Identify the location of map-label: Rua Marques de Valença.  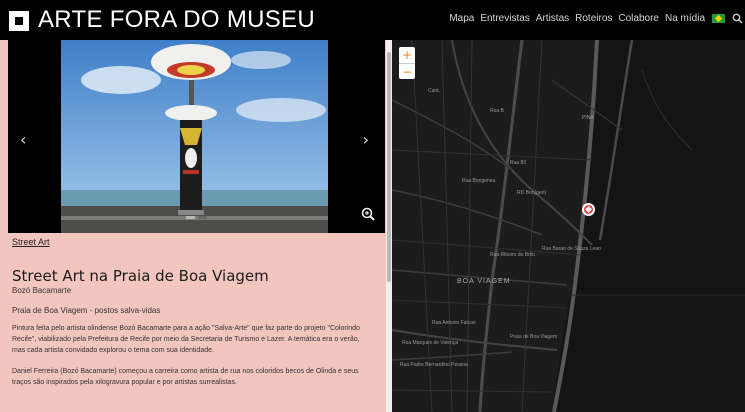
(430, 343).